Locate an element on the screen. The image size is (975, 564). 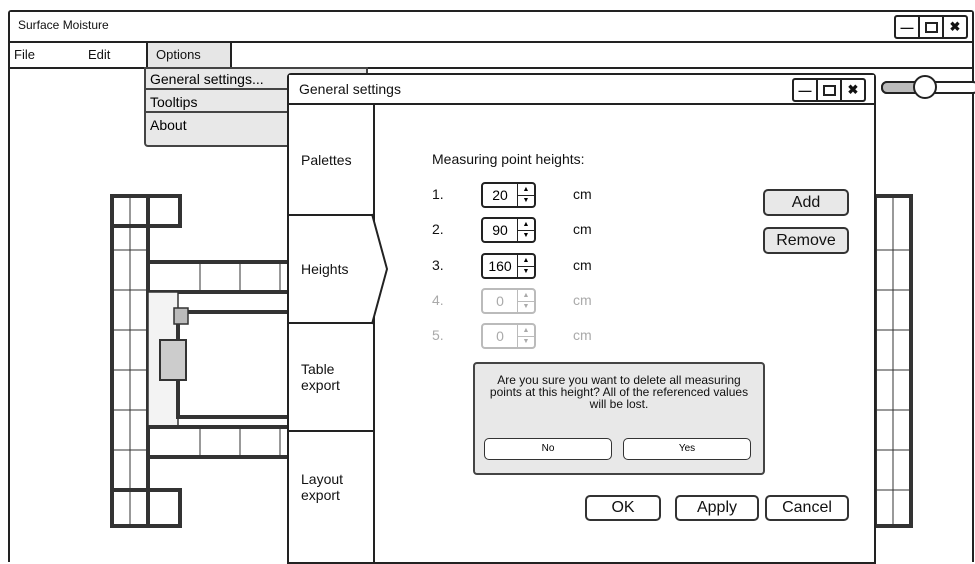
row-index-5: 5. is located at coordinates (438, 335).